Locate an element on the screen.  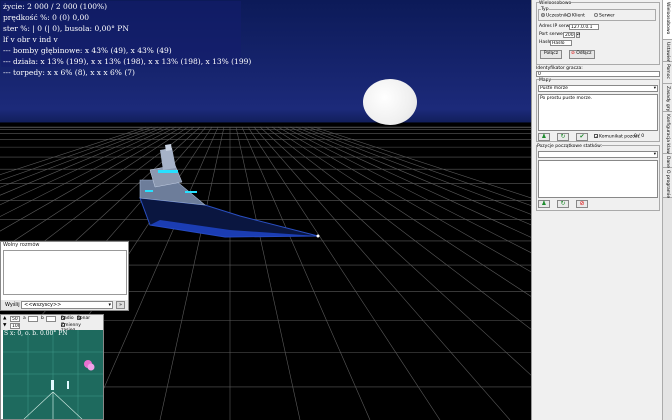
comment-checkbox: ✓ is located at coordinates (596, 136).